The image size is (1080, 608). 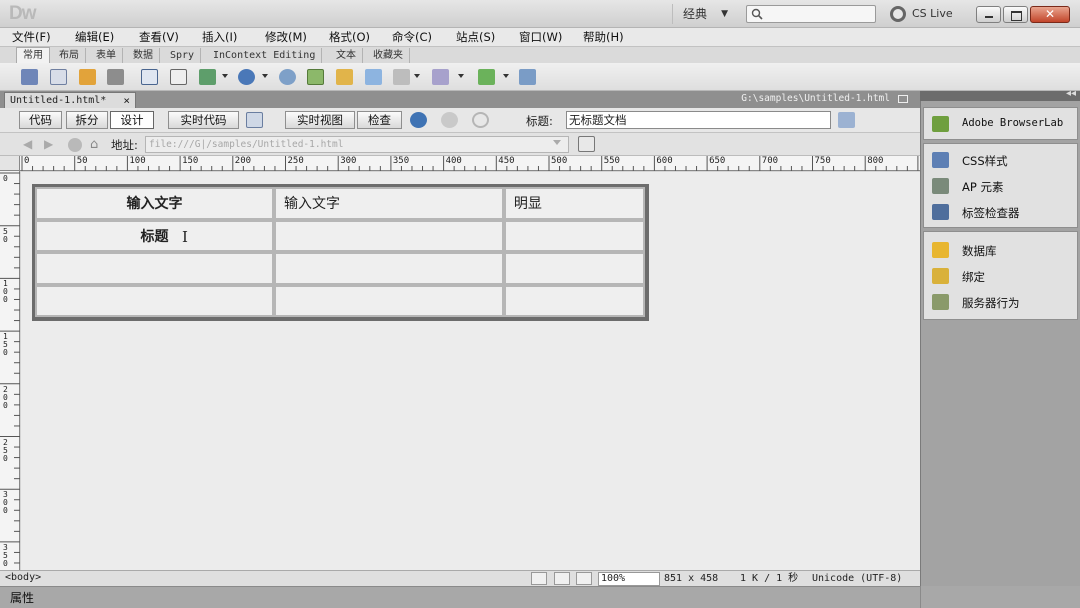 What do you see at coordinates (584, 578) in the screenshot?
I see `zoom-tool-icon` at bounding box center [584, 578].